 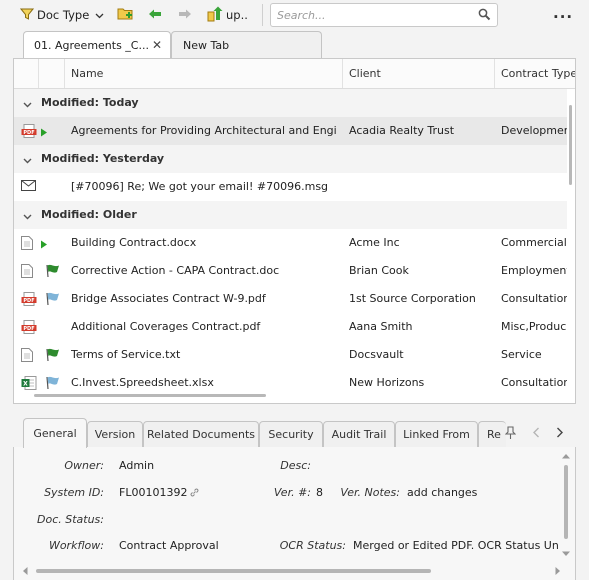 I want to click on new-folder-icon, so click(x=126, y=15).